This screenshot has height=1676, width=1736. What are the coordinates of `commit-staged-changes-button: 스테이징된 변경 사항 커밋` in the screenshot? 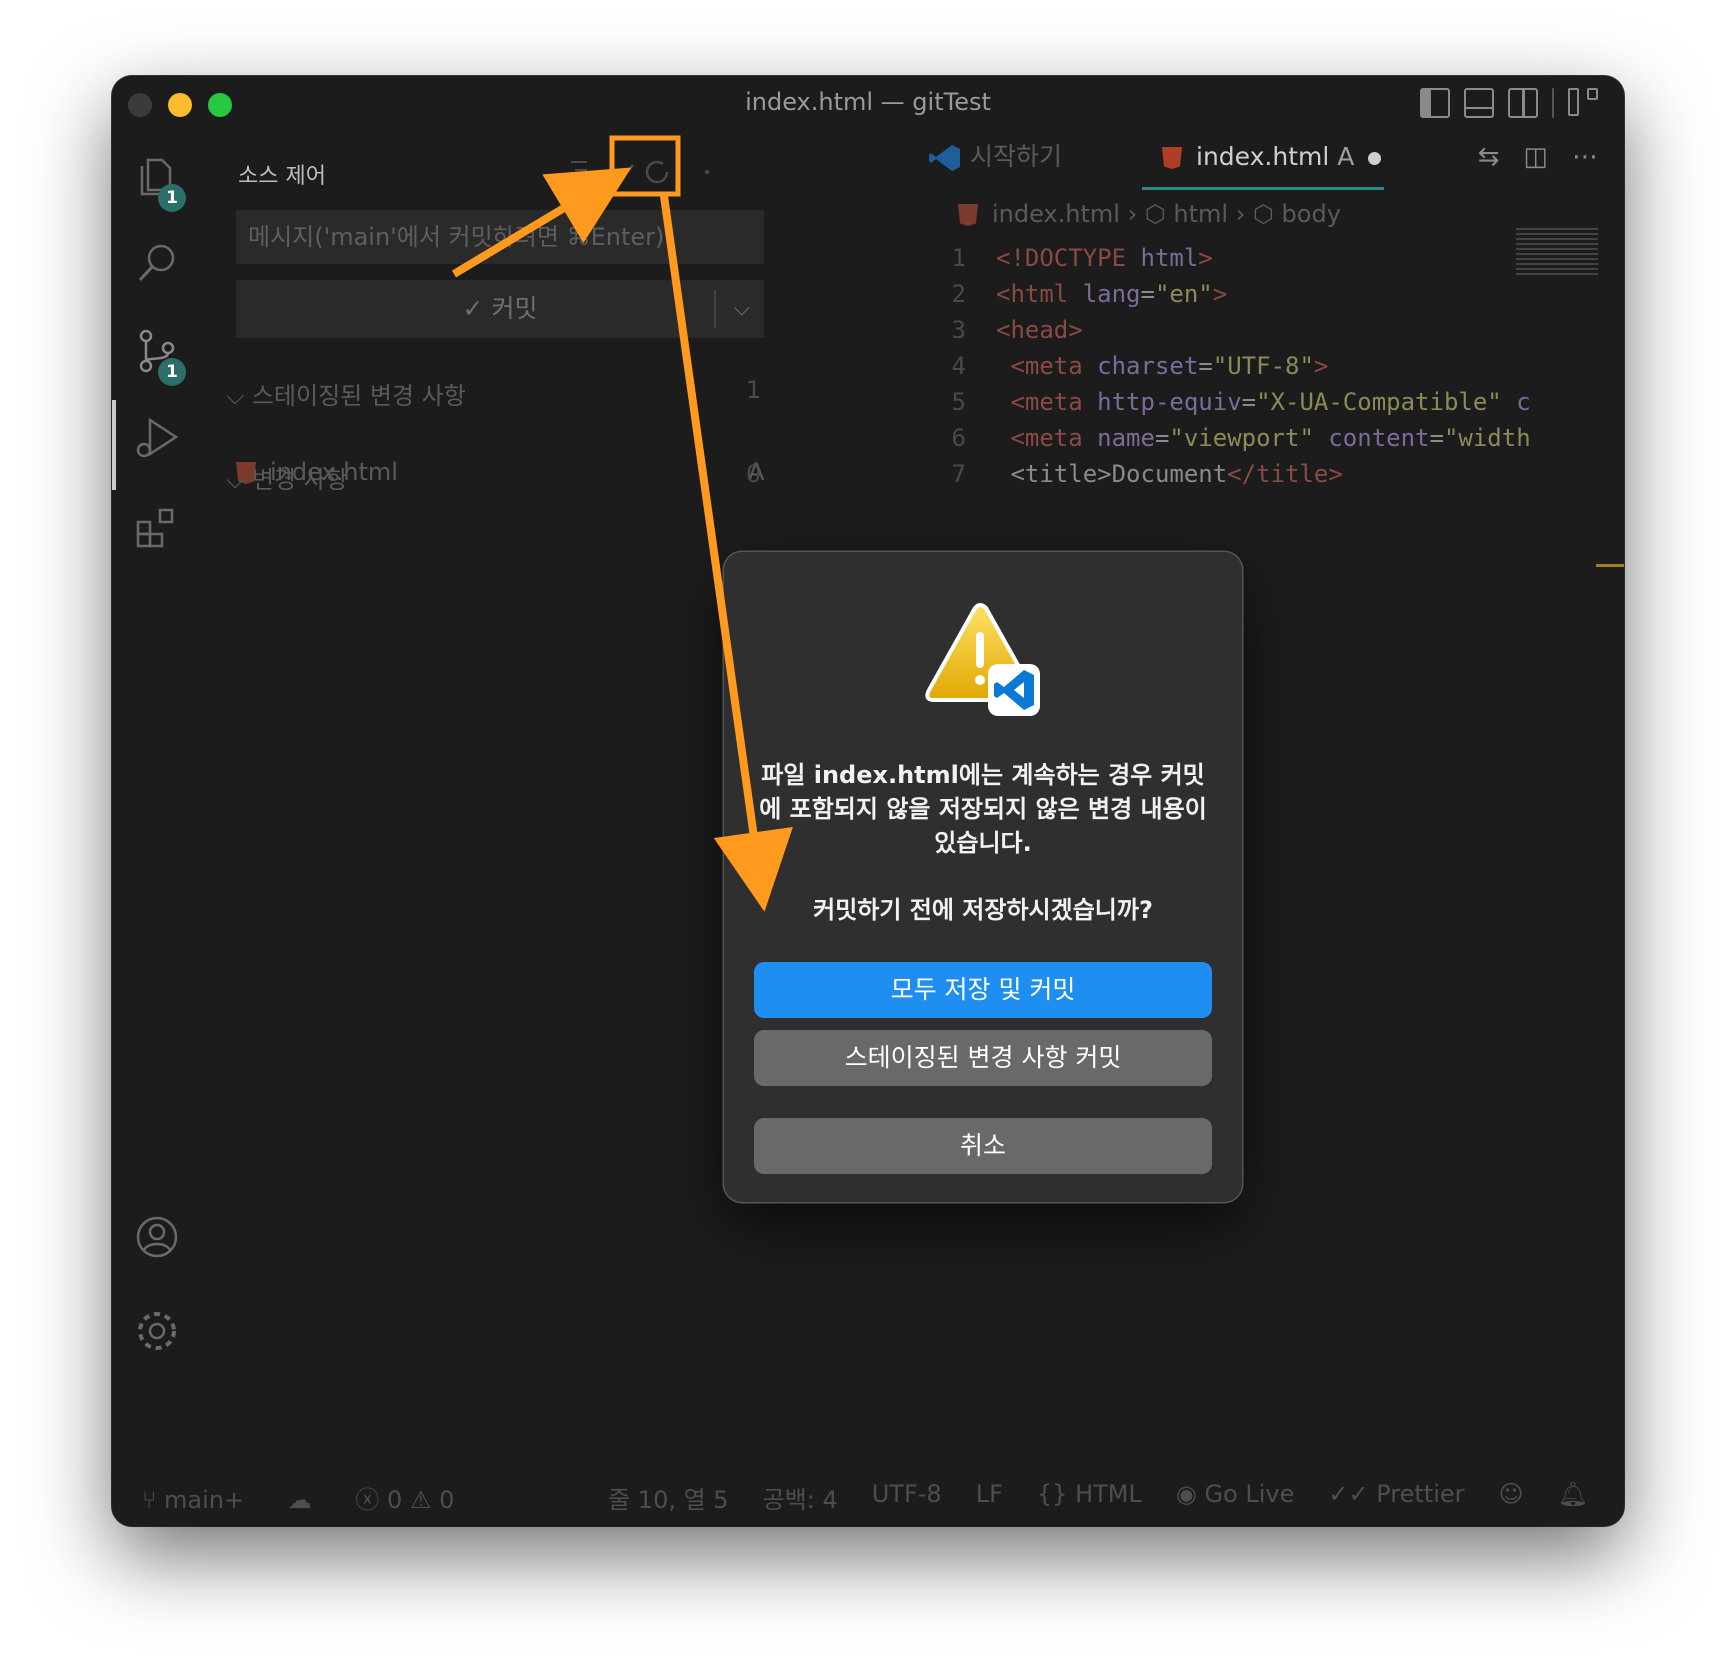 It's located at (983, 1058).